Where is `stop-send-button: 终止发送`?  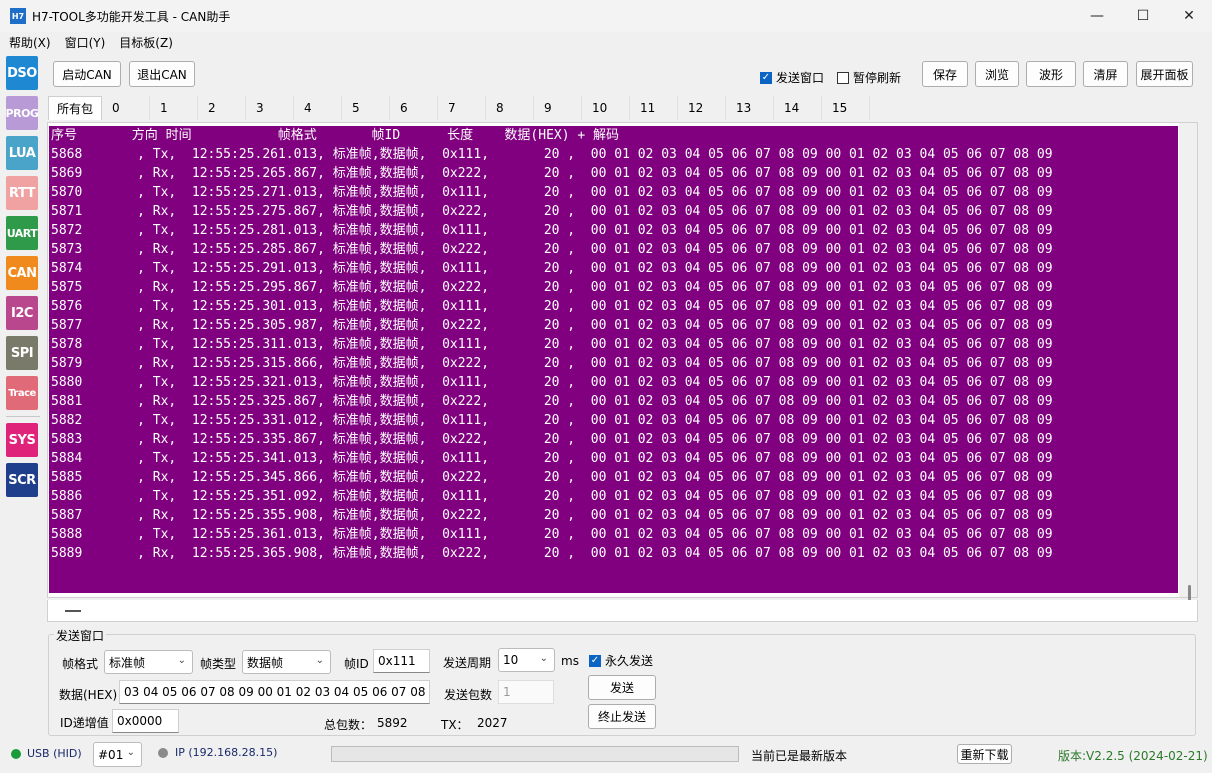 stop-send-button: 终止发送 is located at coordinates (622, 716).